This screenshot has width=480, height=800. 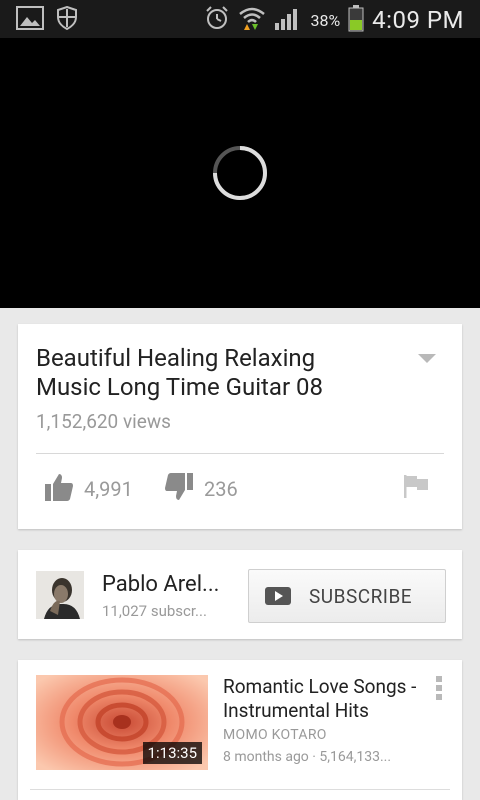 I want to click on thumbs-down-icon, so click(x=179, y=489).